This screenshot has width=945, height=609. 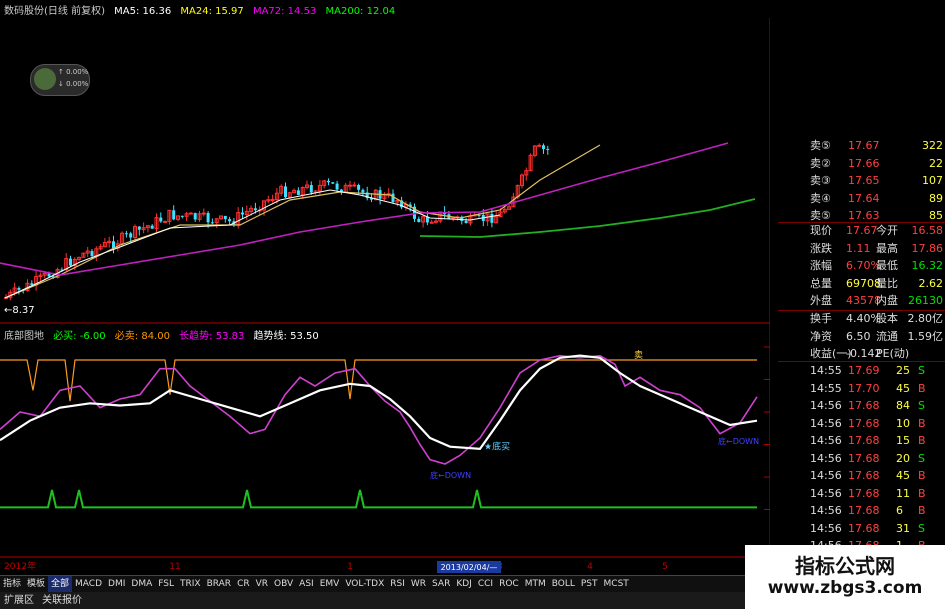 I want to click on tick-row: 14:56 17.68 10 B, so click(x=861, y=423).